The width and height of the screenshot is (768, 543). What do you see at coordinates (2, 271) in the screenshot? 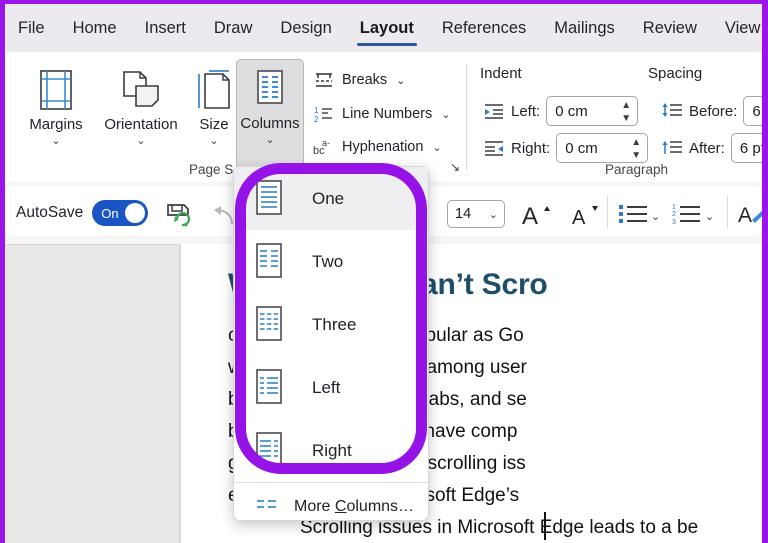
I see `screenshot-border-left` at bounding box center [2, 271].